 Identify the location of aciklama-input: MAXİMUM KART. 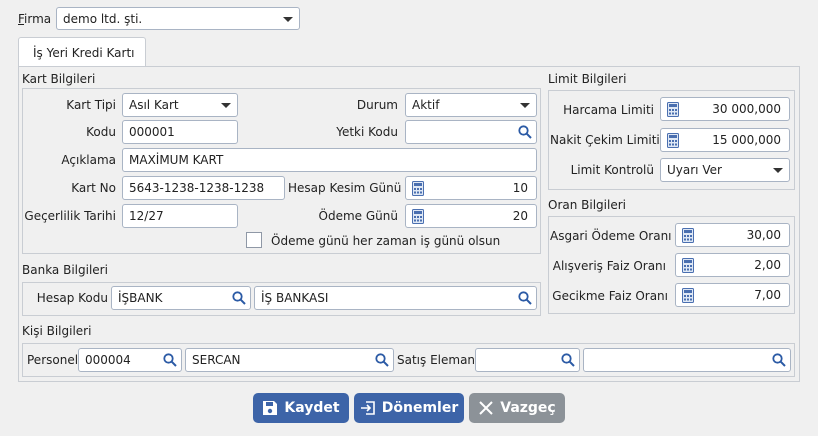
(329, 160).